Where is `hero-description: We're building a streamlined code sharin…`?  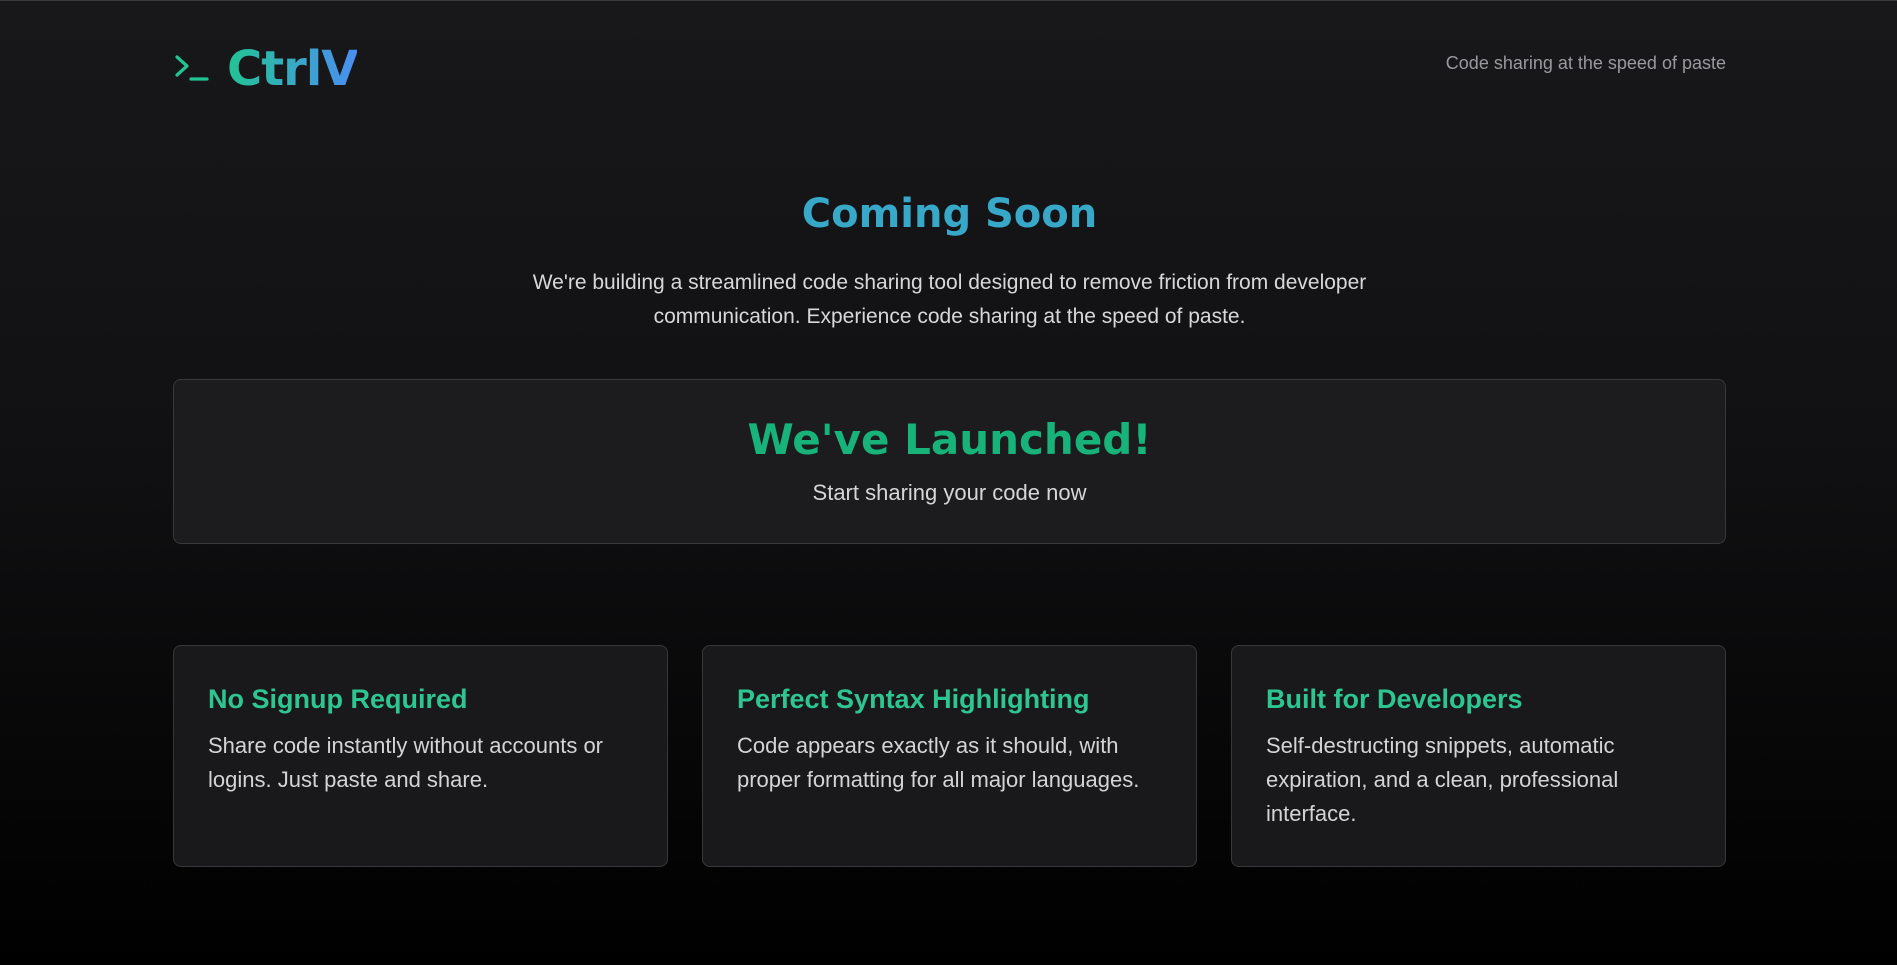
hero-description: We're building a streamlined code sharin… is located at coordinates (949, 299).